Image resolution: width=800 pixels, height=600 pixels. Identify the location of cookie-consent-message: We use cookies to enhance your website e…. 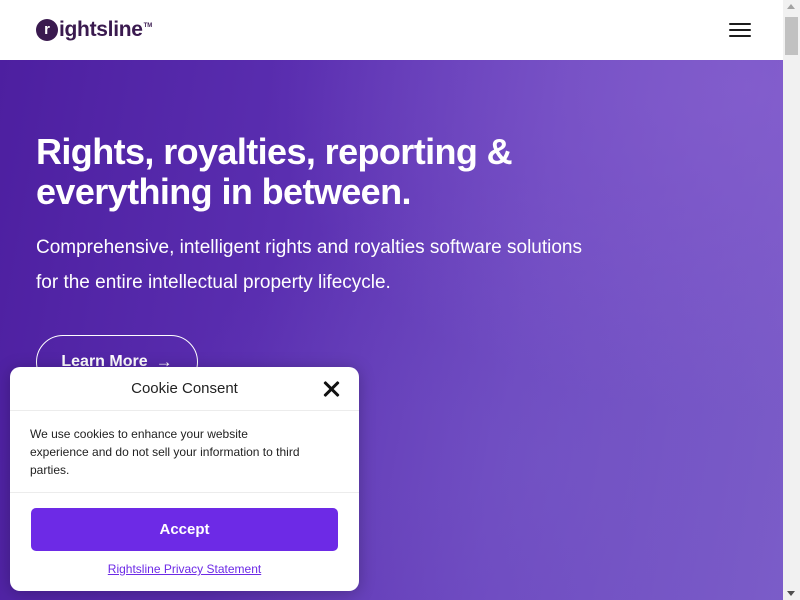
(165, 452).